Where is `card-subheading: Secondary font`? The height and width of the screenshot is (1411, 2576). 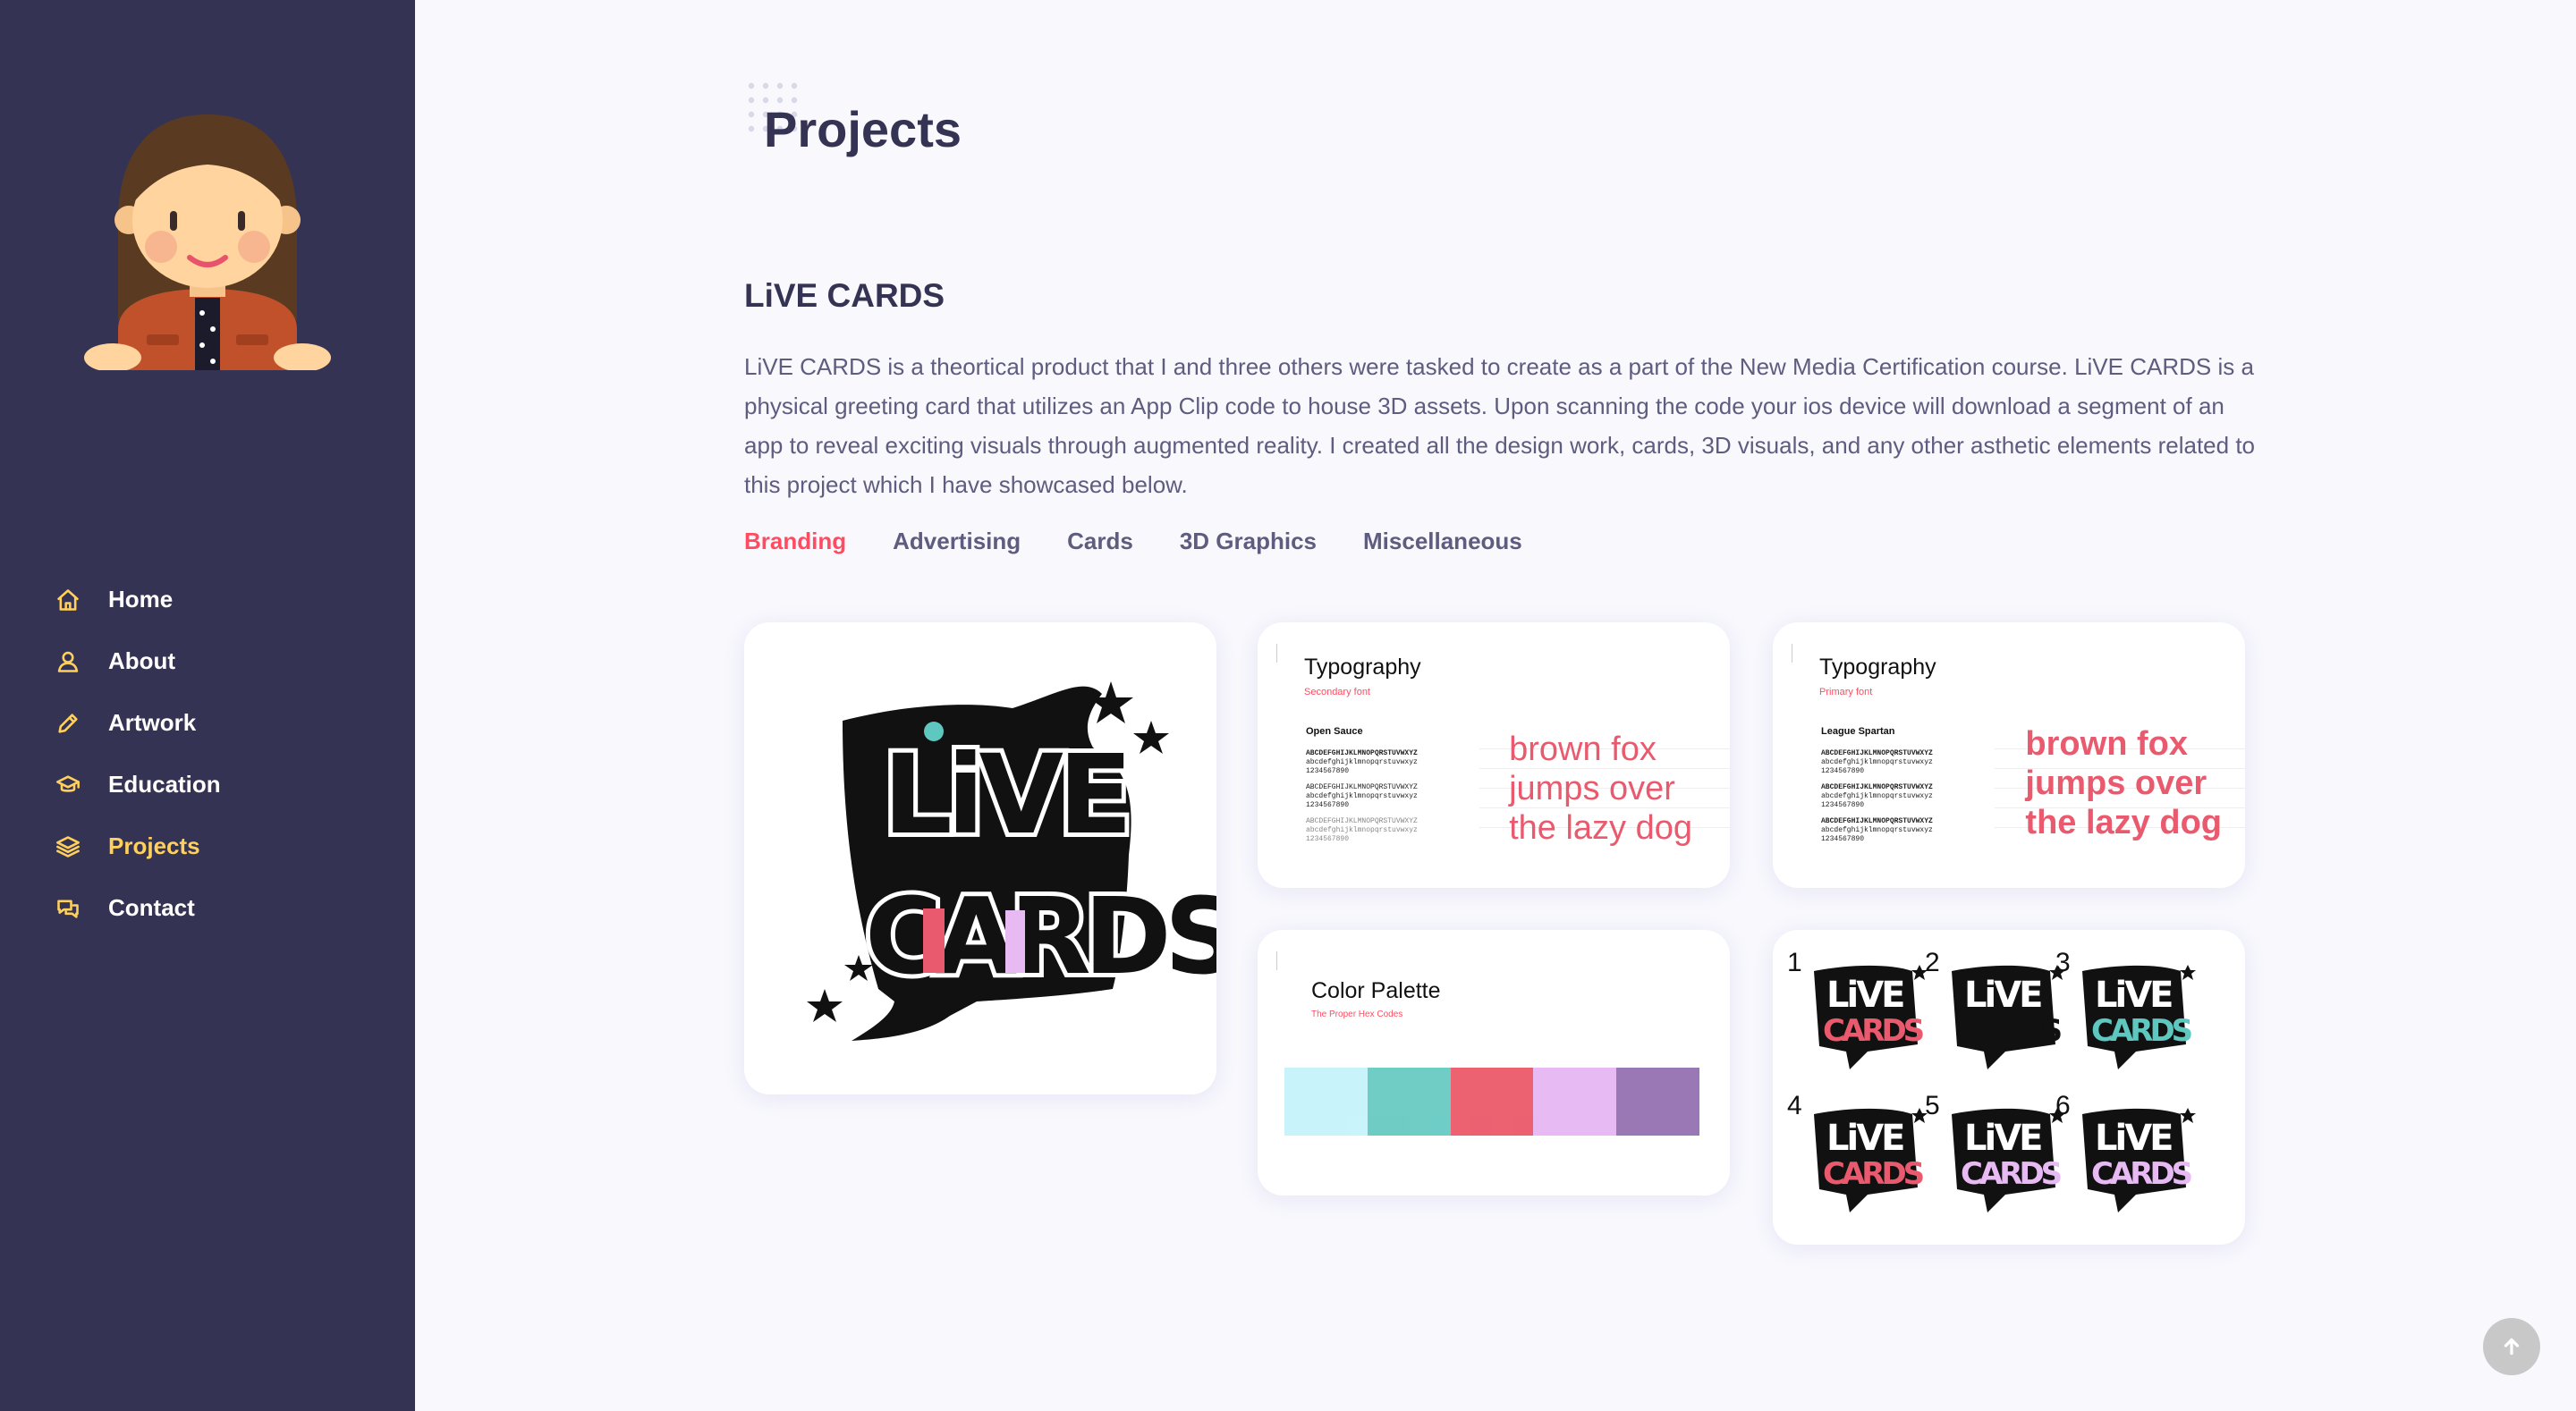
card-subheading: Secondary font is located at coordinates (1337, 692).